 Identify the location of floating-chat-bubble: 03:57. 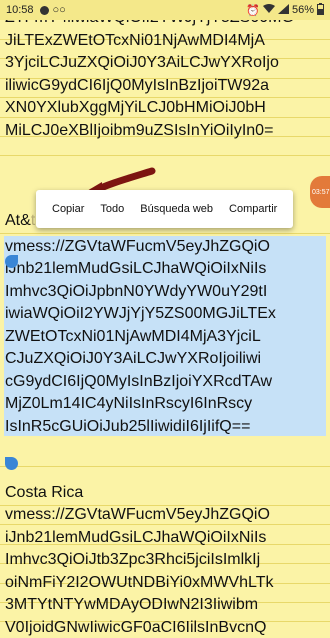
(320, 192).